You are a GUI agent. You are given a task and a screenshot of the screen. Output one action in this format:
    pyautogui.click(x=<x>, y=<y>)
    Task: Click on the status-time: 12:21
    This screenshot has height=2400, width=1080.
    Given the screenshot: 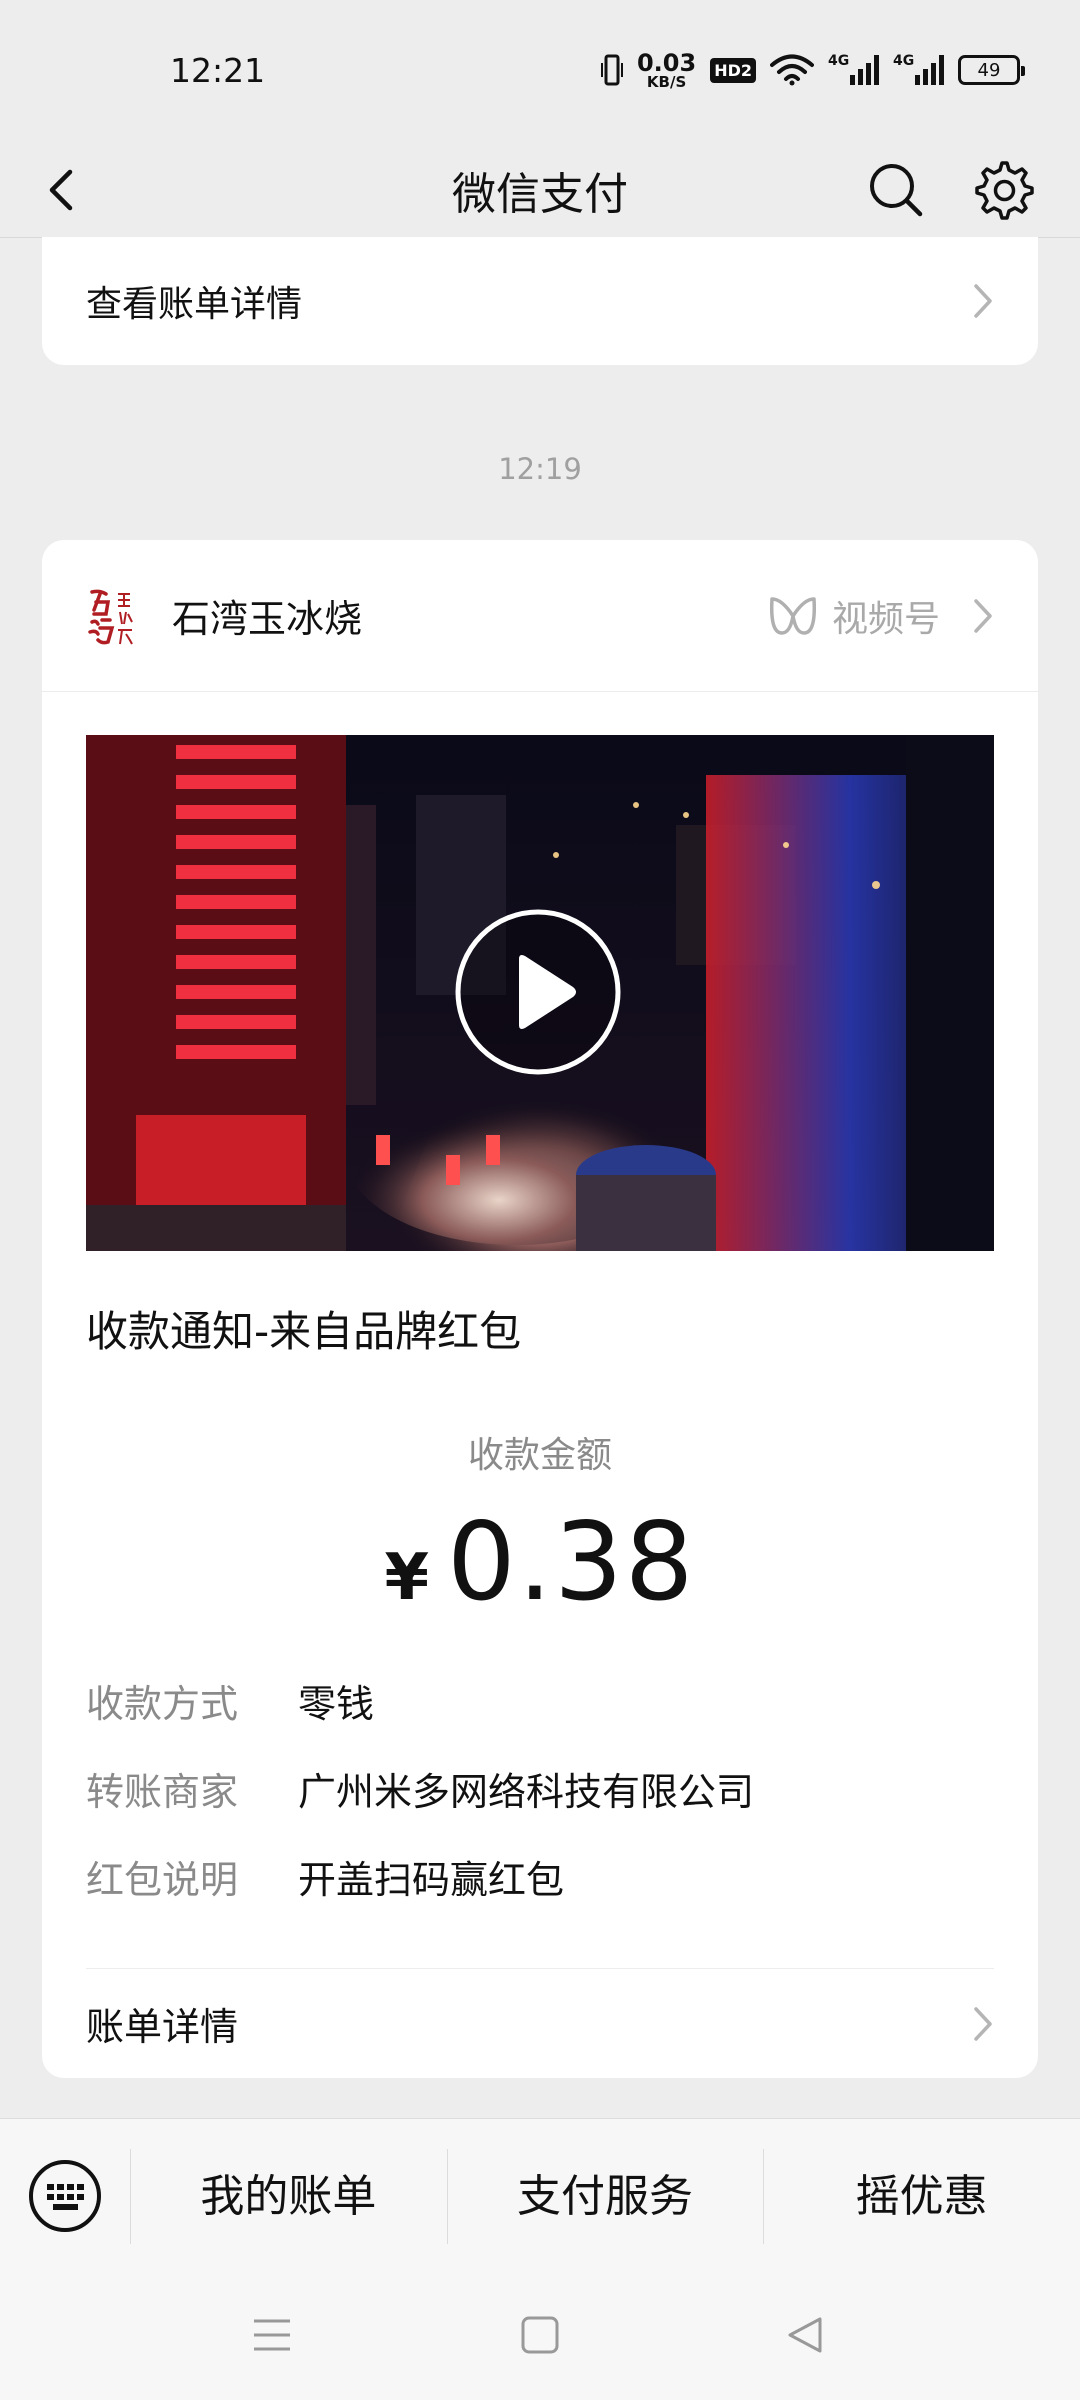 What is the action you would take?
    pyautogui.click(x=218, y=70)
    